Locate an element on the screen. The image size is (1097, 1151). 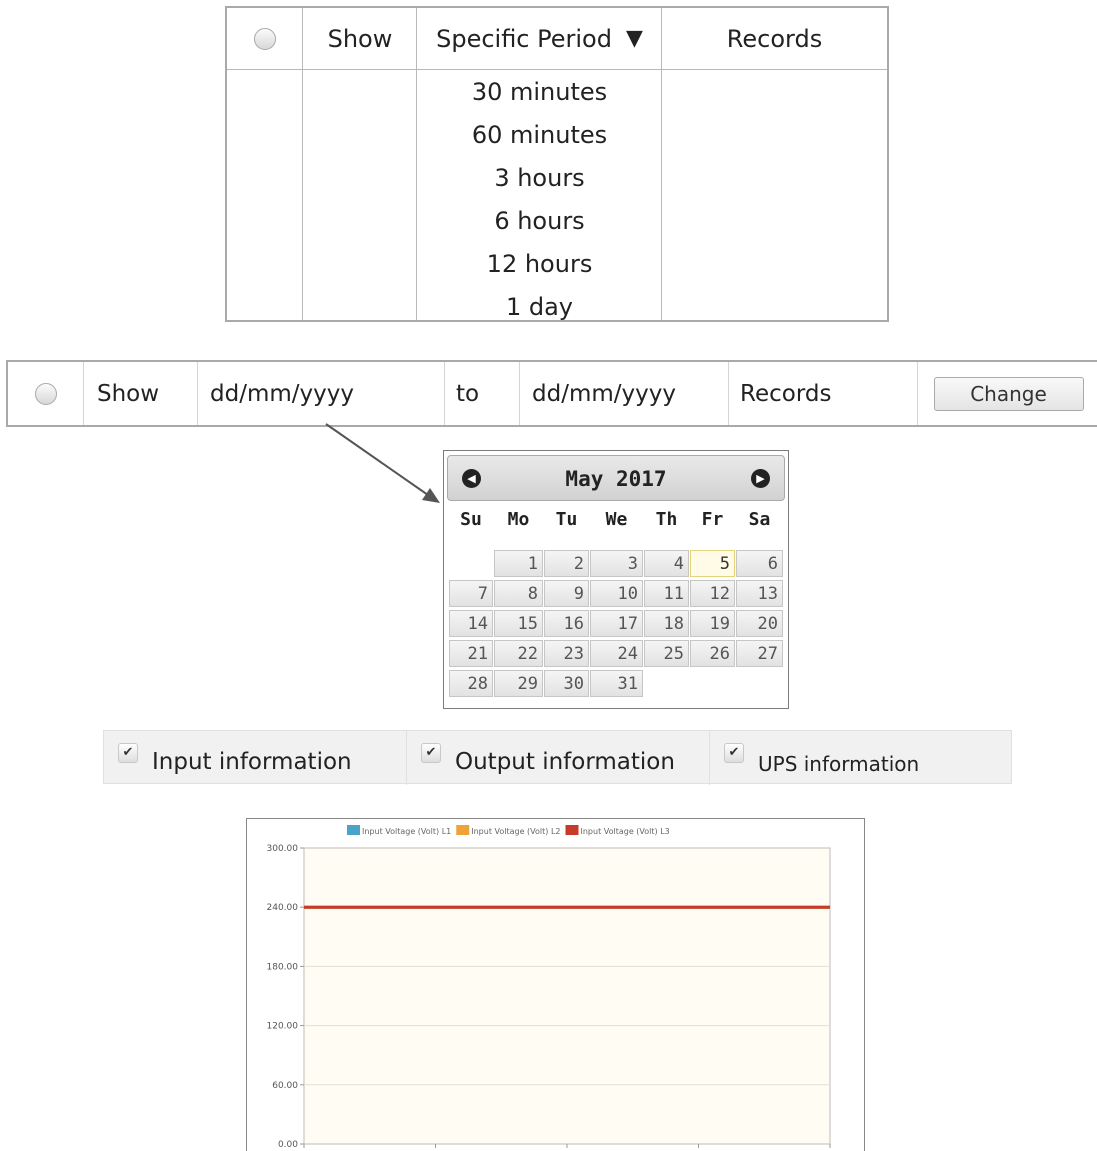
period-radio-cell is located at coordinates (265, 38).